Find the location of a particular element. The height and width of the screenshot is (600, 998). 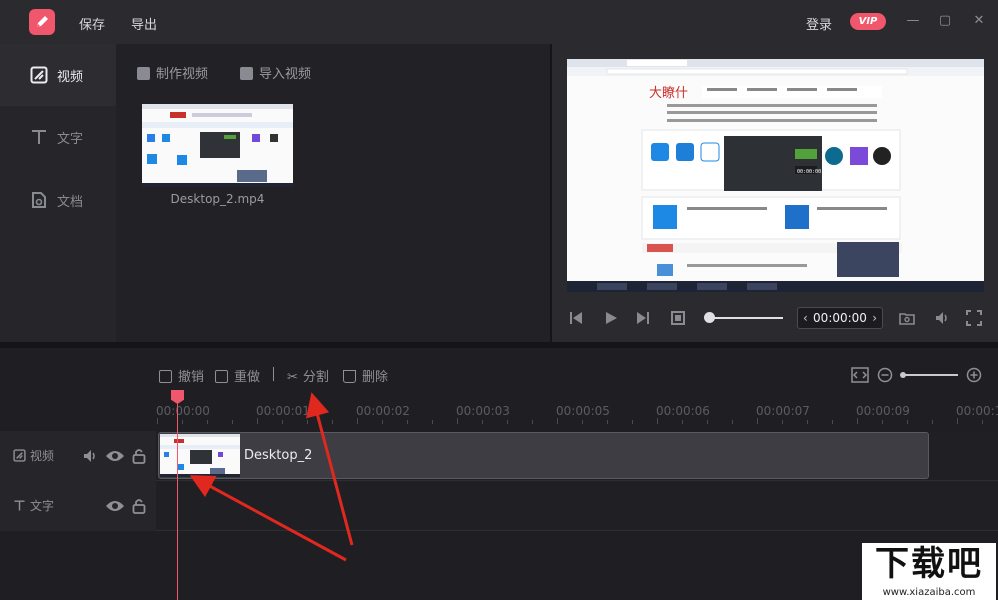

watermark-domain: www.xiazaiba.com is located at coordinates (929, 592).